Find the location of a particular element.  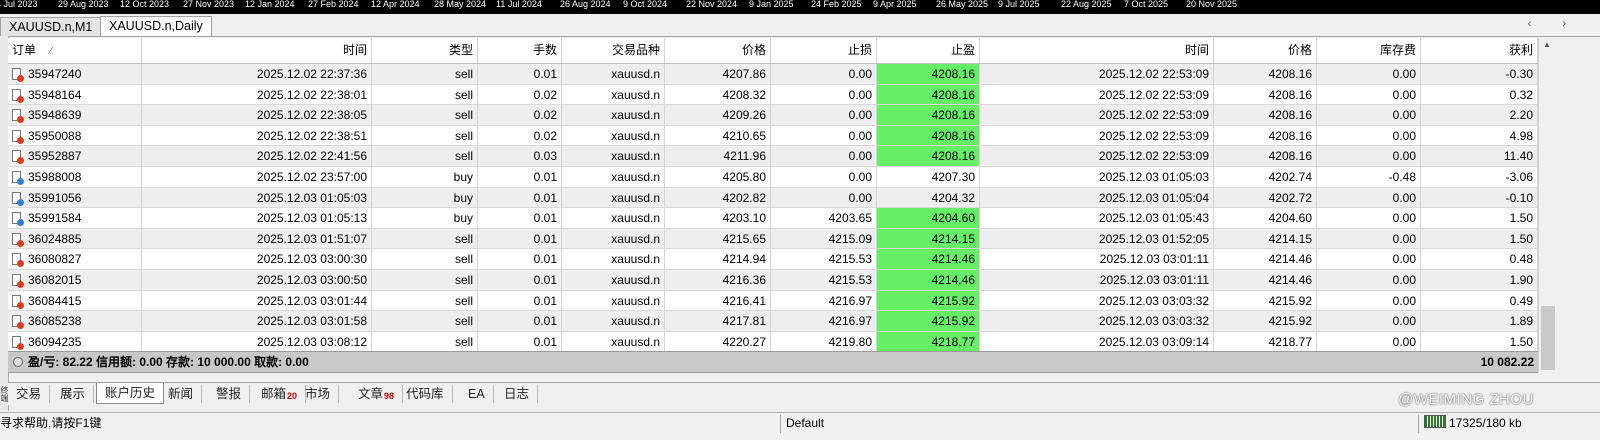

tab-articles: 文章98 is located at coordinates (377, 394).